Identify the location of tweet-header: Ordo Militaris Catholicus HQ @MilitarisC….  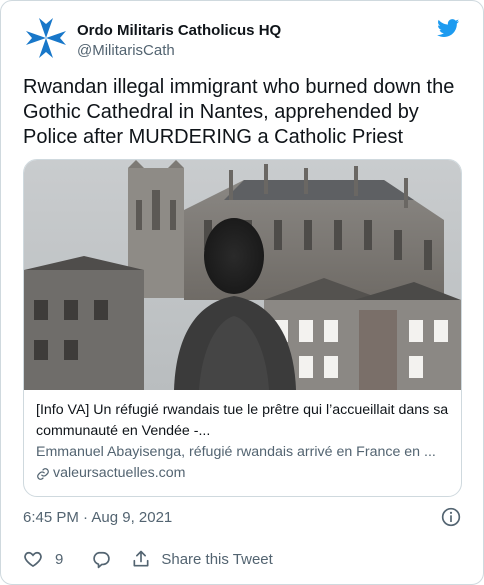
(246, 39).